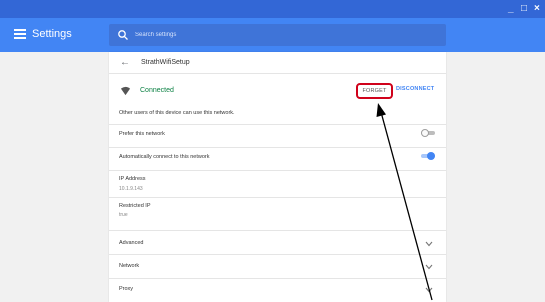 The height and width of the screenshot is (302, 545). Describe the element at coordinates (20, 34) in the screenshot. I see `hamburger-menu-icon` at that location.